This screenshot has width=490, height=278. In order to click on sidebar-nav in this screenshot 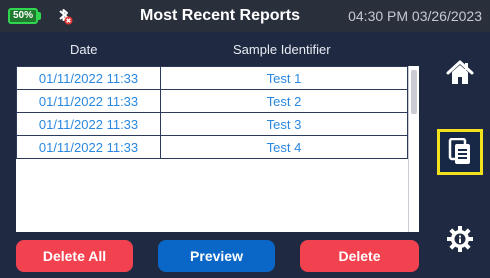, I will do `click(460, 155)`.